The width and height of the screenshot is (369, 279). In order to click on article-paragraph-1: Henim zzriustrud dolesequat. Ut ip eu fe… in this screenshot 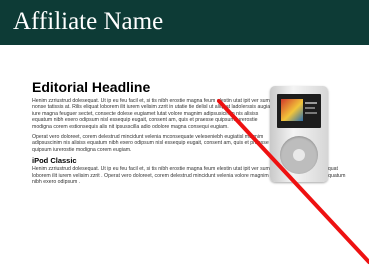, I will do `click(153, 114)`.